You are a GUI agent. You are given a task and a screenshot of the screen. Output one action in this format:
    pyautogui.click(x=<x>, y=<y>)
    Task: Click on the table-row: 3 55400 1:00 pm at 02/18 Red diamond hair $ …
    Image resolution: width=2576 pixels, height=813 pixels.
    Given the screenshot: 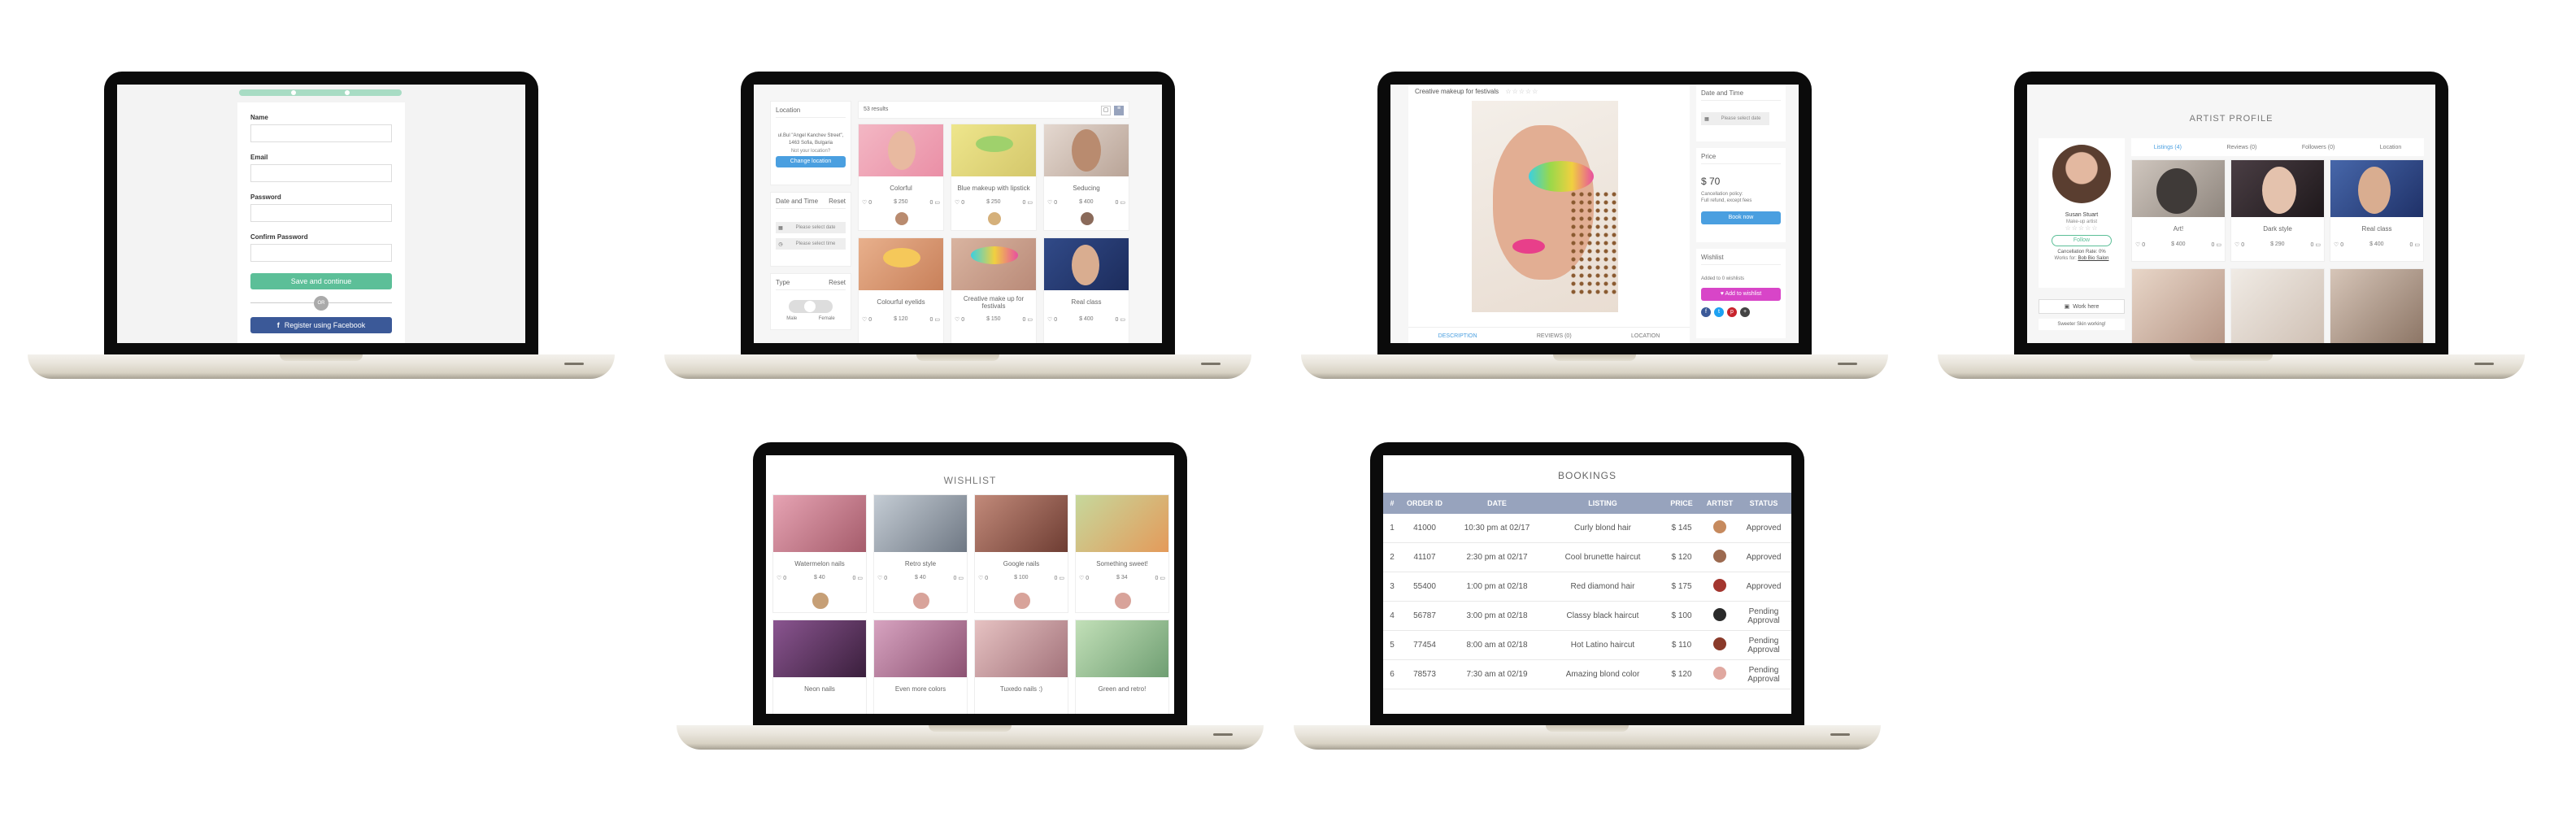 What is the action you would take?
    pyautogui.click(x=1587, y=587)
    